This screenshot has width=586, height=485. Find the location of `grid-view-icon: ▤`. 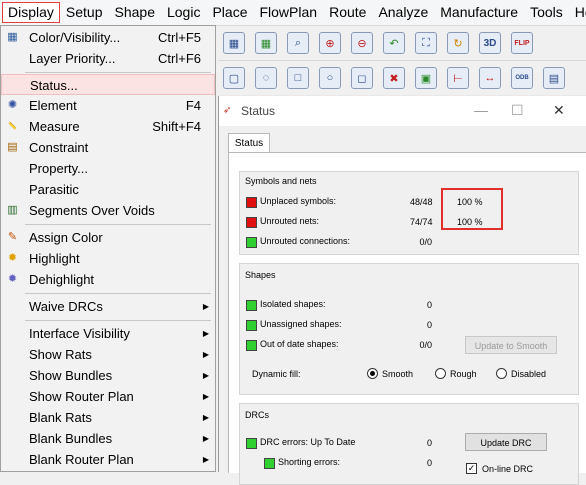

grid-view-icon: ▤ is located at coordinates (554, 78).